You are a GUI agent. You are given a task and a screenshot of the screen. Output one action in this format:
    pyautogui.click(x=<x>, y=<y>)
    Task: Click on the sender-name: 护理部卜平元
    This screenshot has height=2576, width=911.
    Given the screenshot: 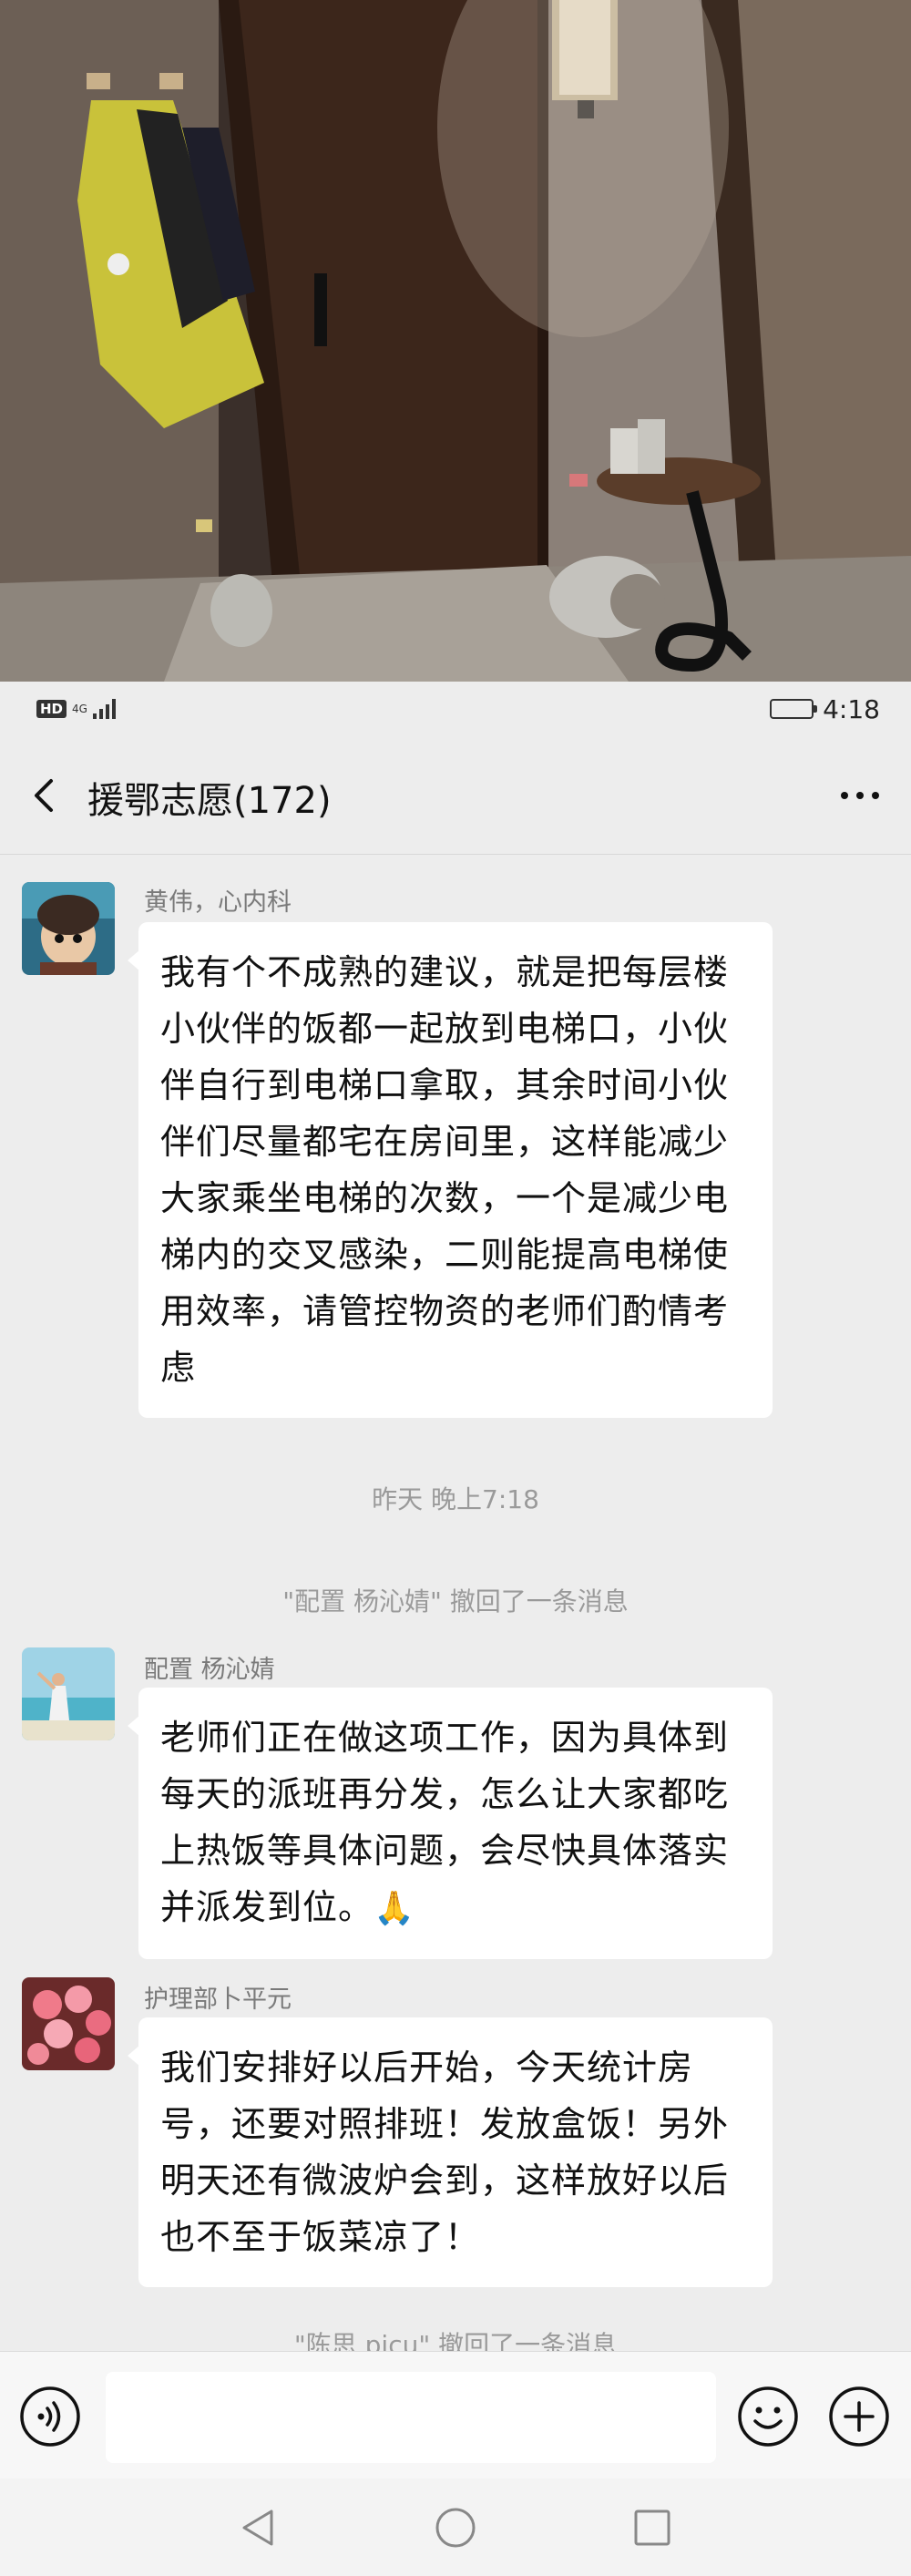 What is the action you would take?
    pyautogui.click(x=218, y=2000)
    